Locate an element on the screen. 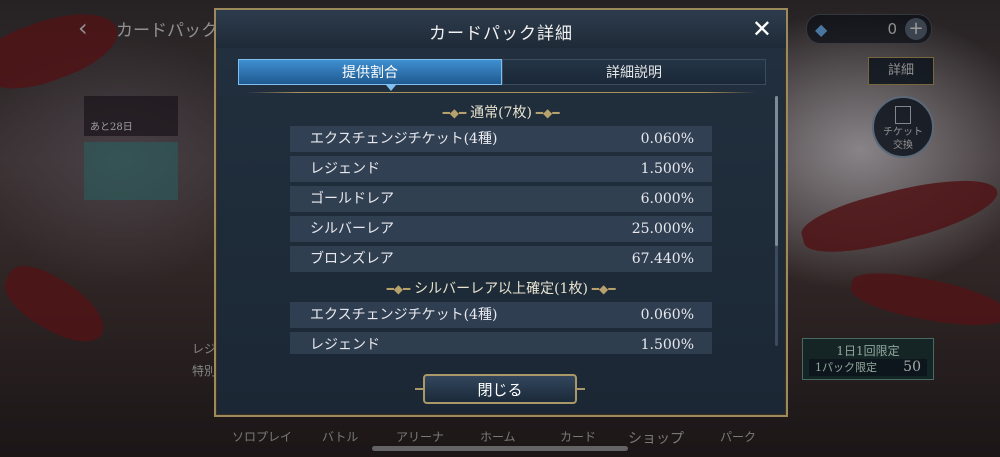 This screenshot has height=457, width=1000. close-button: 閉じる is located at coordinates (500, 389).